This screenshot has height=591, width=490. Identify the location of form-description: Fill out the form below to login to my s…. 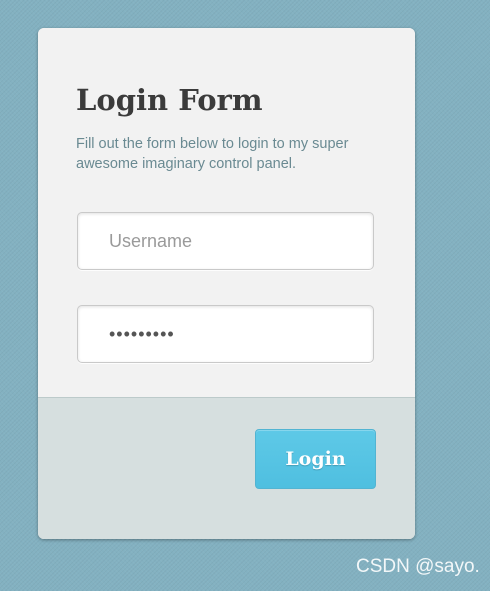
(212, 154).